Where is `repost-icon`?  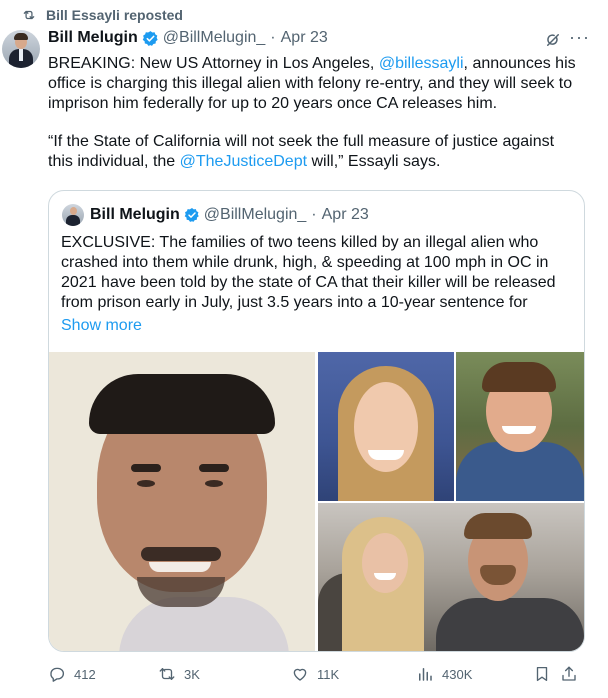 repost-icon is located at coordinates (29, 15).